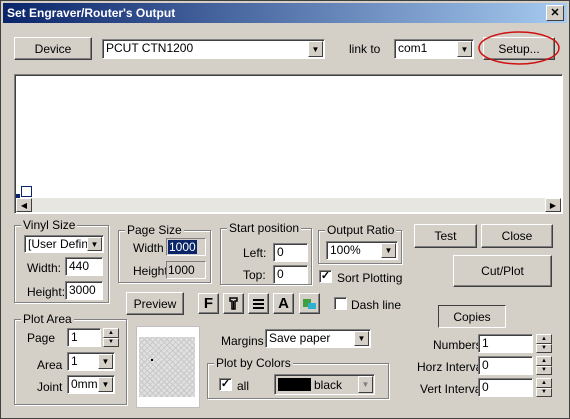 The height and width of the screenshot is (419, 570). Describe the element at coordinates (150, 271) in the screenshot. I see `page-height-label: Height` at that location.